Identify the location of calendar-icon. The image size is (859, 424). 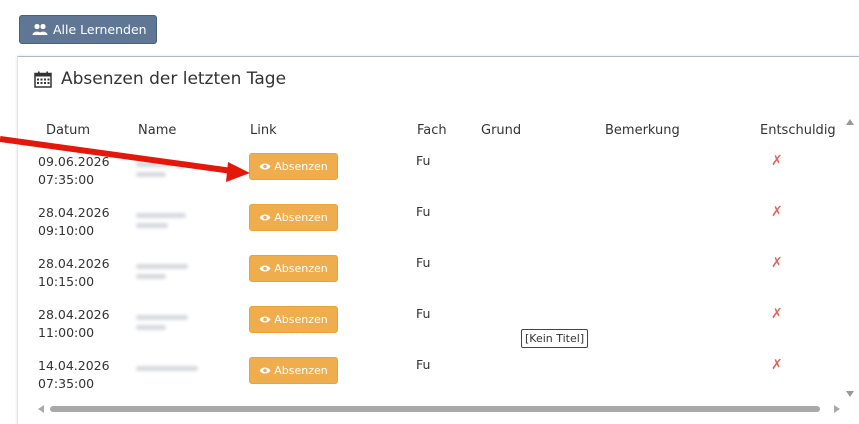
(43, 79).